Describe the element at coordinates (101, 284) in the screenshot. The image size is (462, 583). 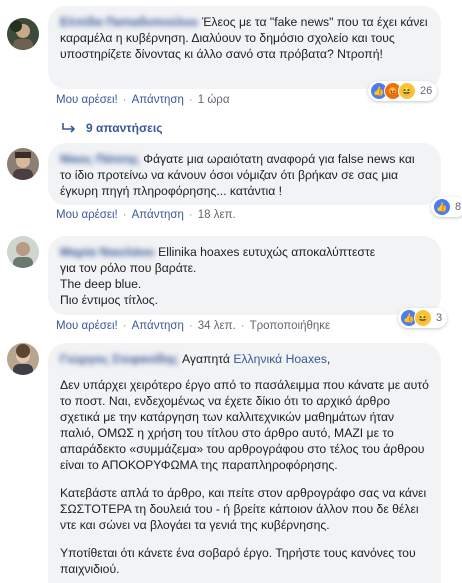
I see `comment-text-line: The deep blue.` at that location.